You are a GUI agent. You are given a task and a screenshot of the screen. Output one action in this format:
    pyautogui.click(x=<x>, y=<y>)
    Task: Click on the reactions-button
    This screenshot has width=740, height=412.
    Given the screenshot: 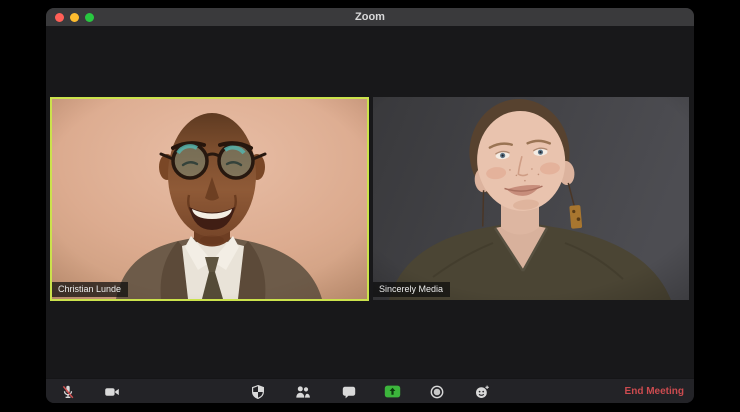 What is the action you would take?
    pyautogui.click(x=482, y=391)
    